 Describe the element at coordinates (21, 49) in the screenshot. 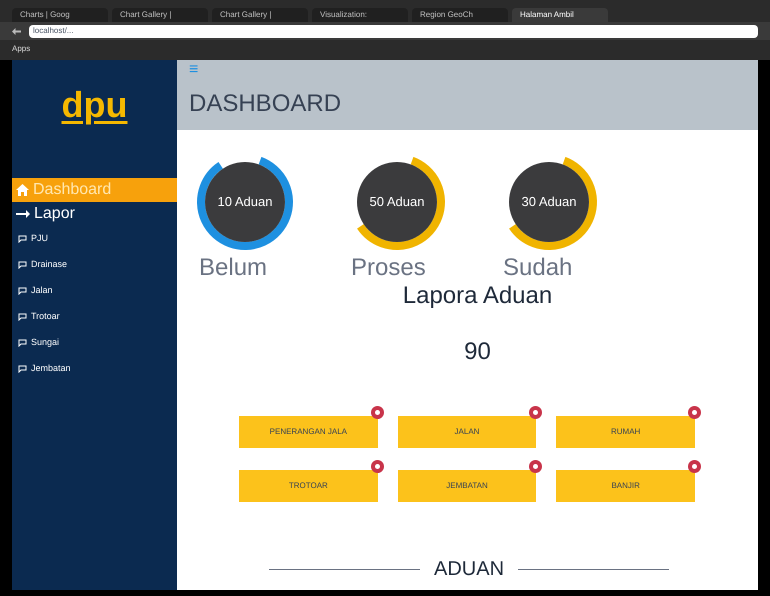

I see `bookmark-link: Apps` at that location.